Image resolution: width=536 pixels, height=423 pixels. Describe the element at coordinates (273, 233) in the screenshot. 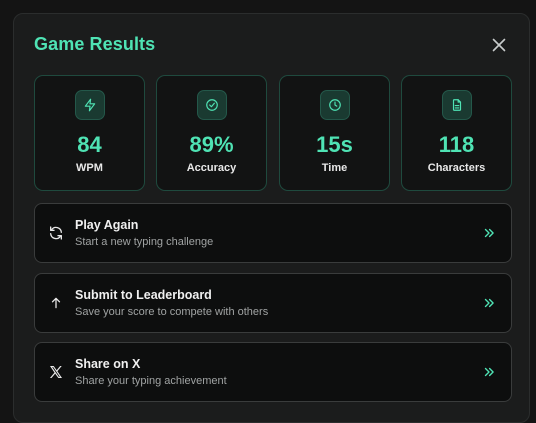

I see `play-again-button: Play Again Start a new typing challenge` at that location.